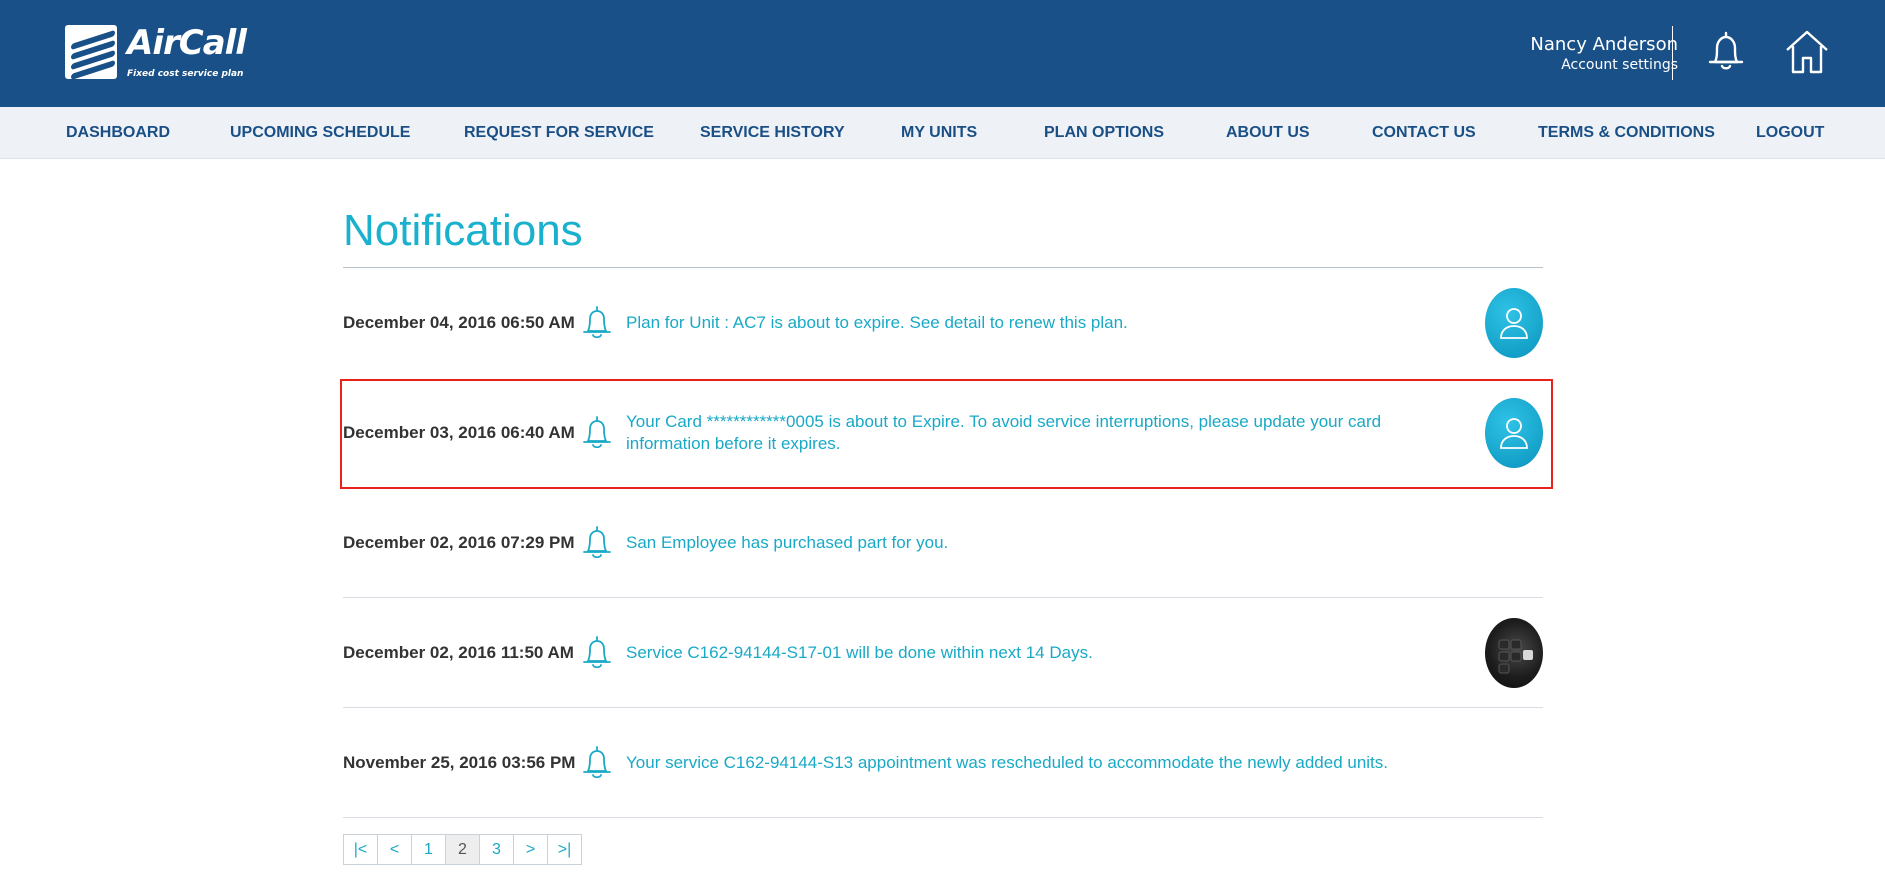 The image size is (1885, 884). Describe the element at coordinates (458, 652) in the screenshot. I see `notification-date: December 02, 2016 11:50 AM` at that location.